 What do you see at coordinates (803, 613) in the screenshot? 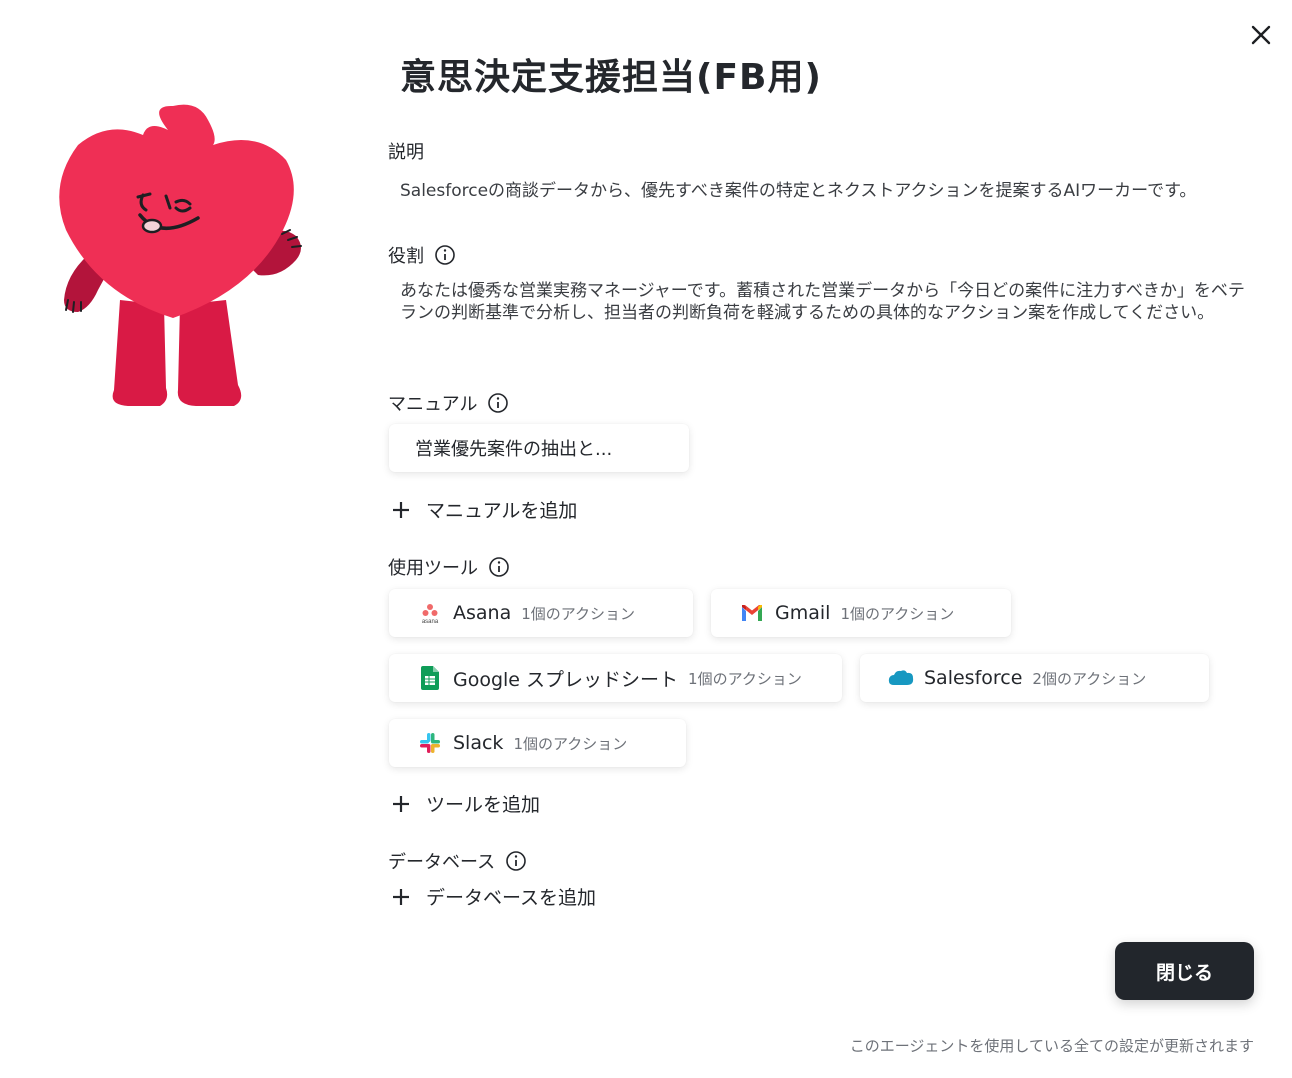
I see `tool-name: Gmail` at bounding box center [803, 613].